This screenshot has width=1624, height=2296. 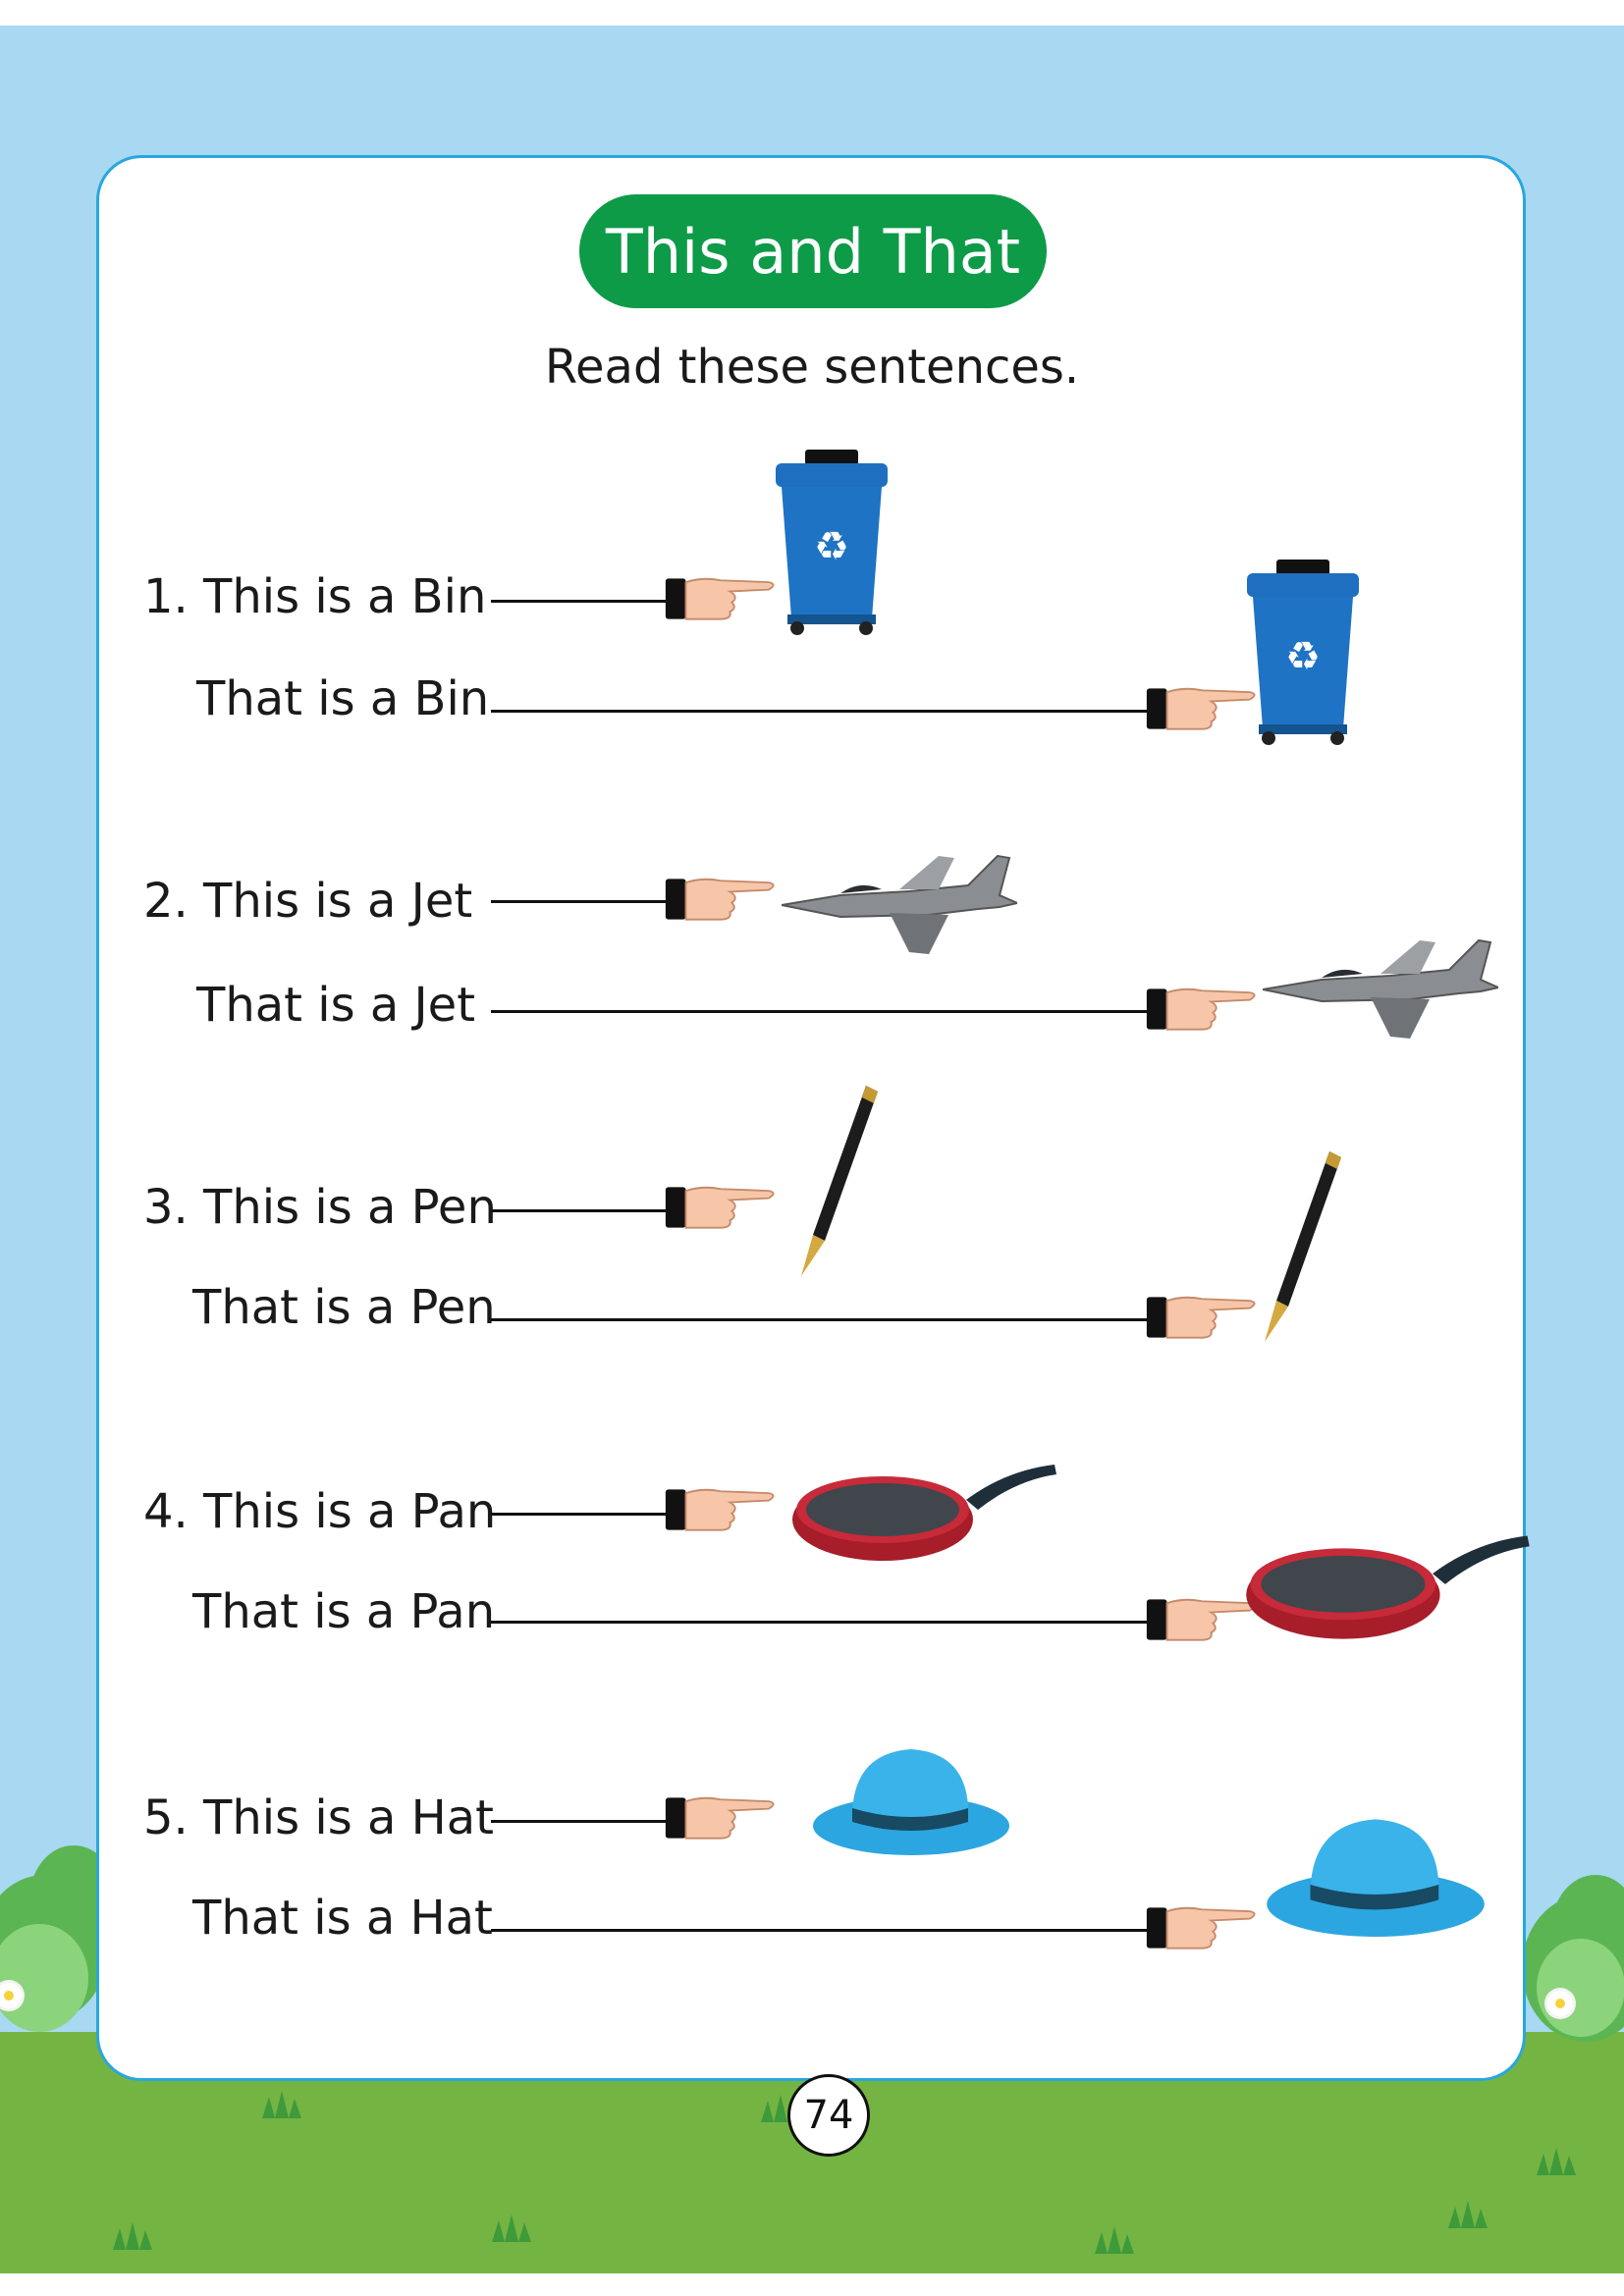 What do you see at coordinates (1560, 2003) in the screenshot?
I see `flower-icon` at bounding box center [1560, 2003].